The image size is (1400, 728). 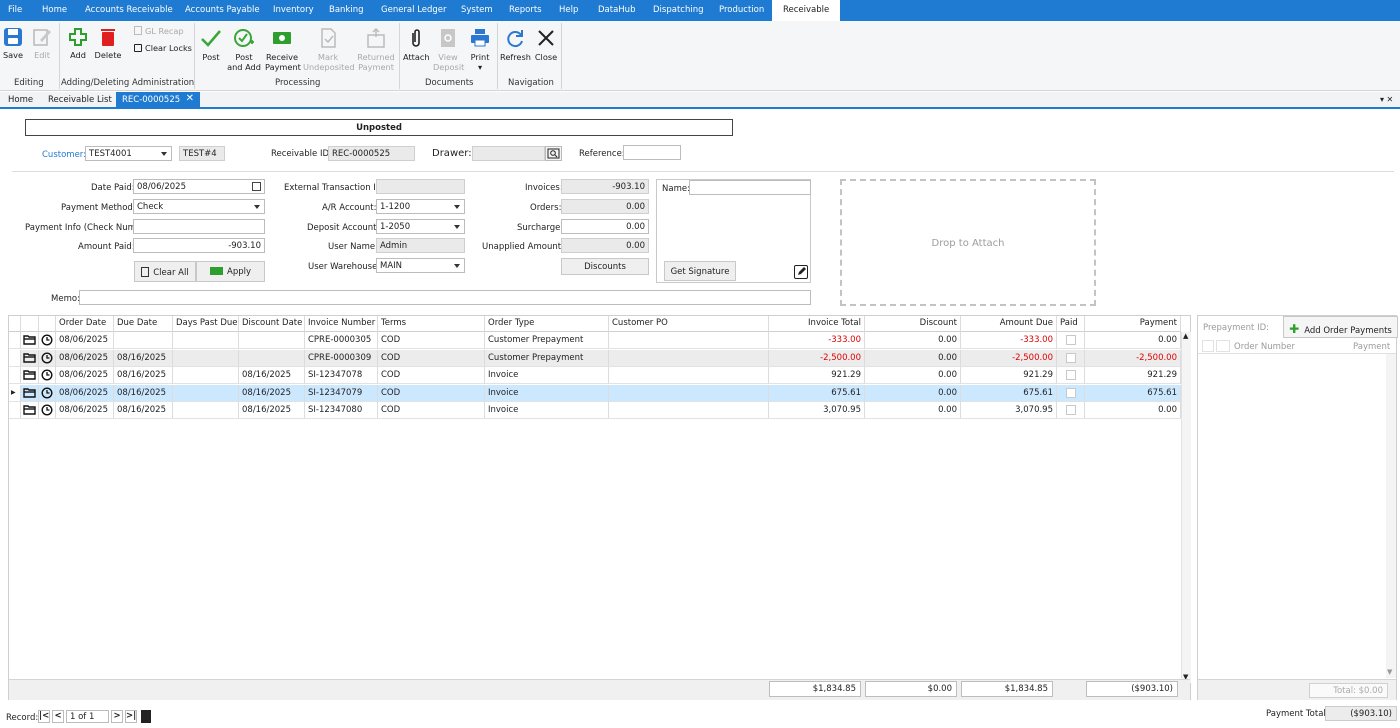 What do you see at coordinates (553, 153) in the screenshot?
I see `drawer-search-button` at bounding box center [553, 153].